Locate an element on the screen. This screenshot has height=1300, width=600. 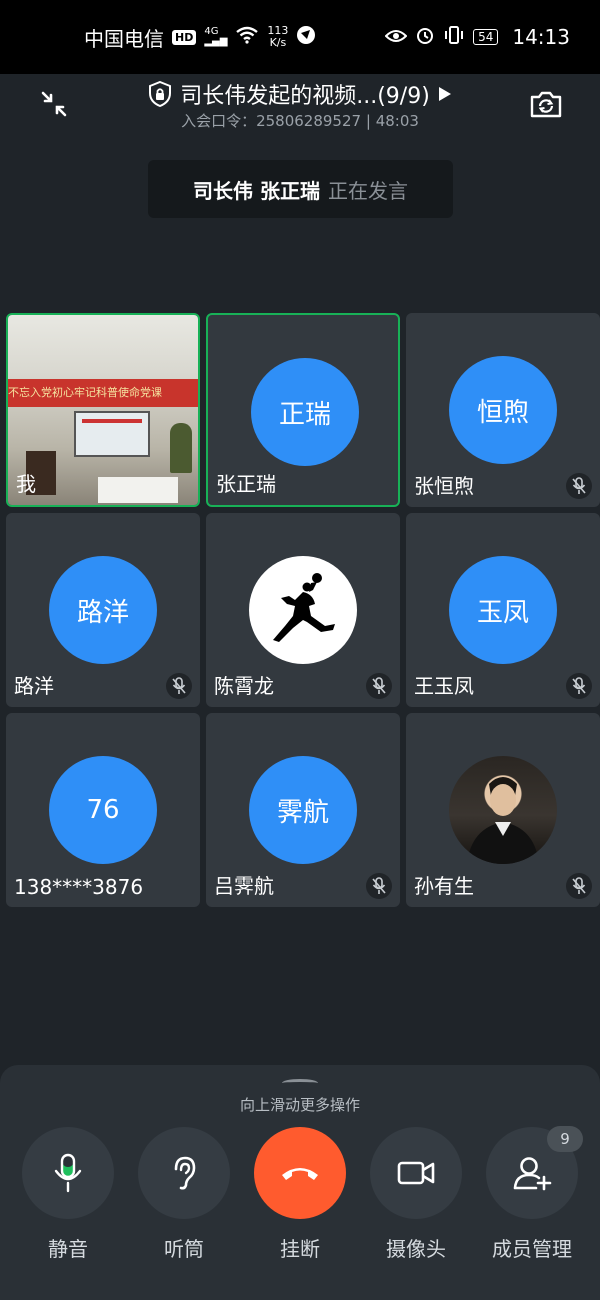
avatar: 恒煦 is located at coordinates (503, 410).